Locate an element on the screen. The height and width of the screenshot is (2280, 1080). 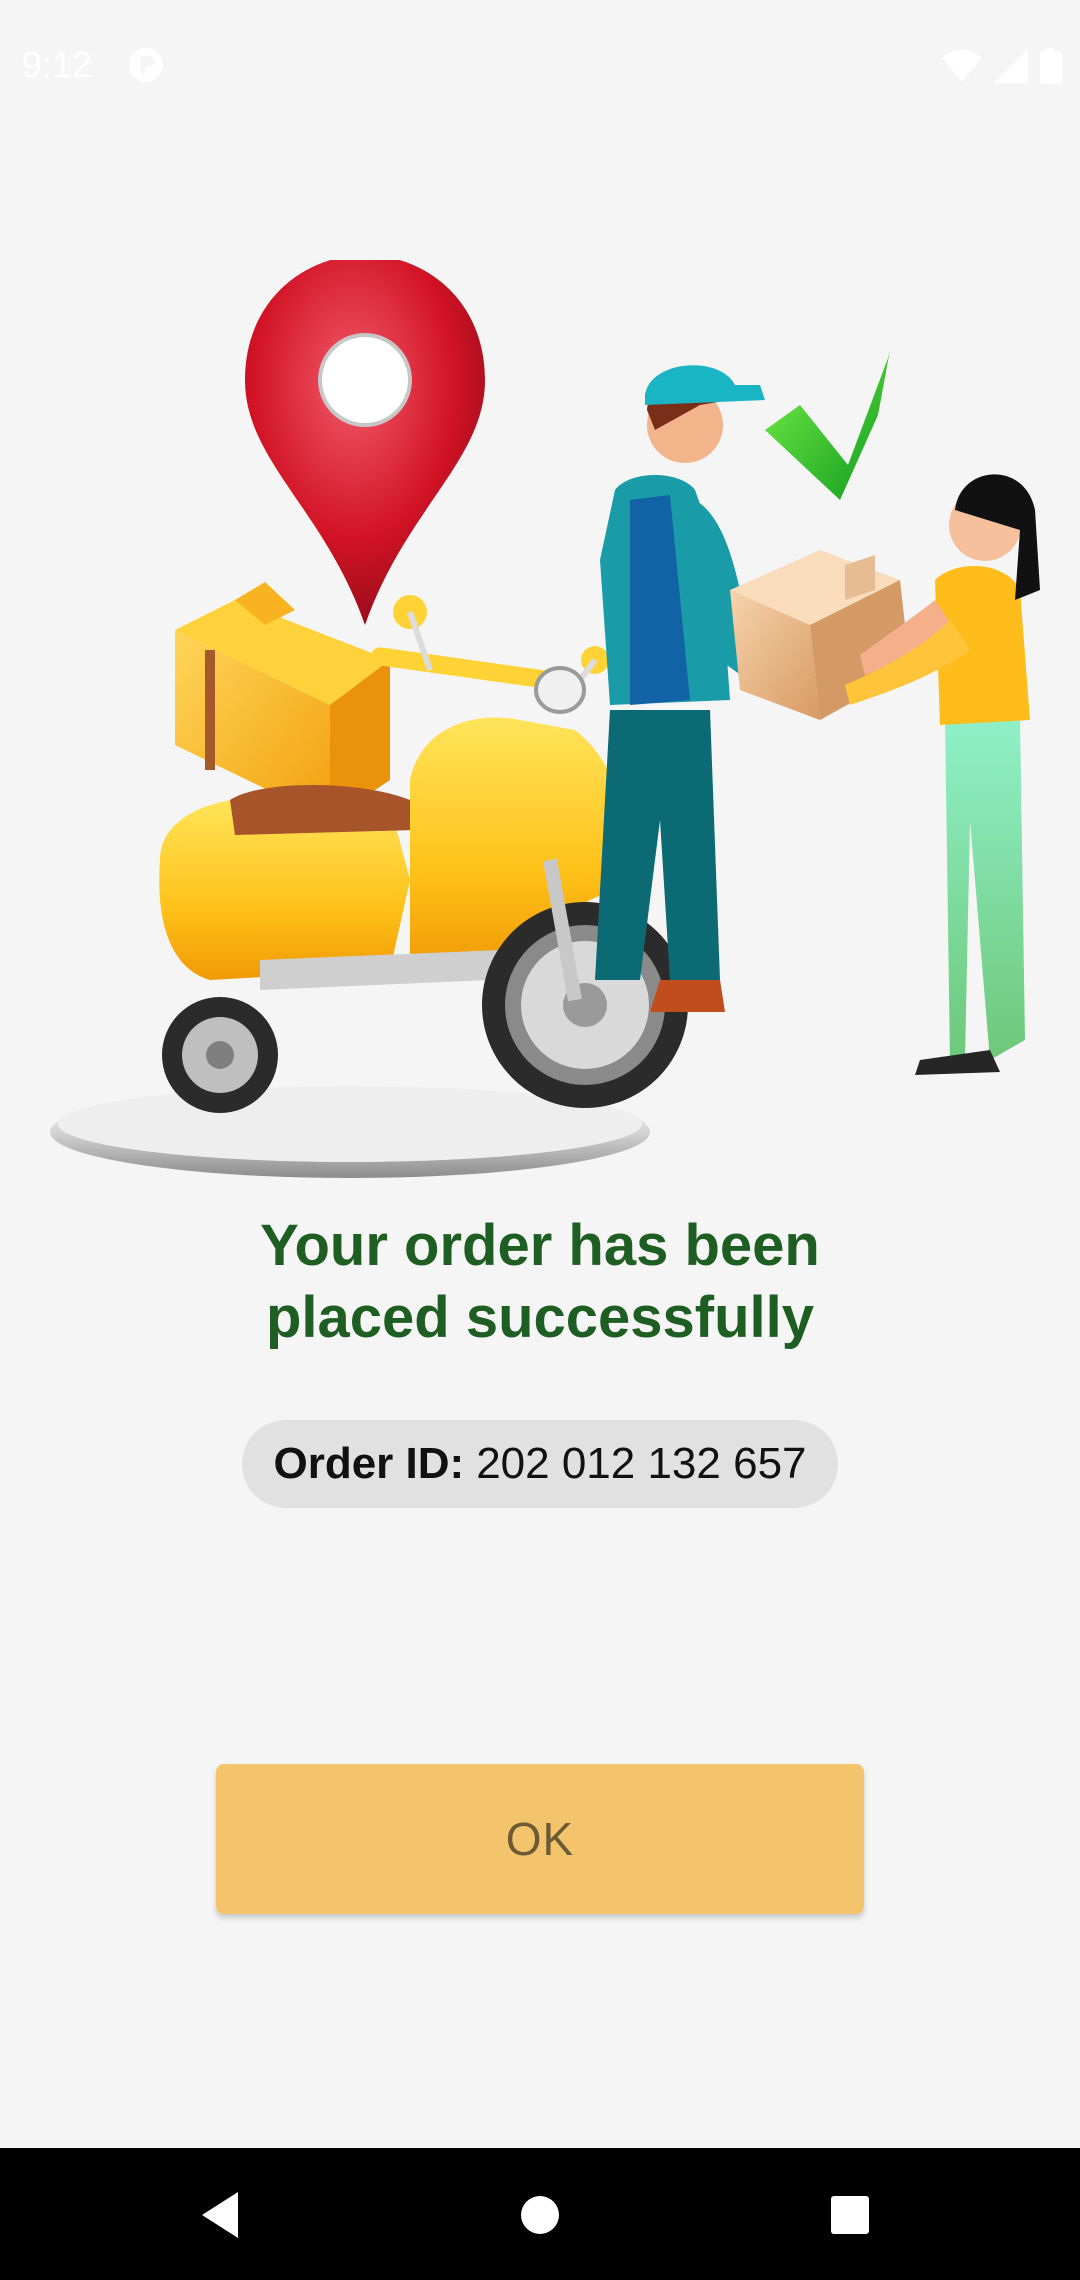
status-icons is located at coordinates (1002, 66).